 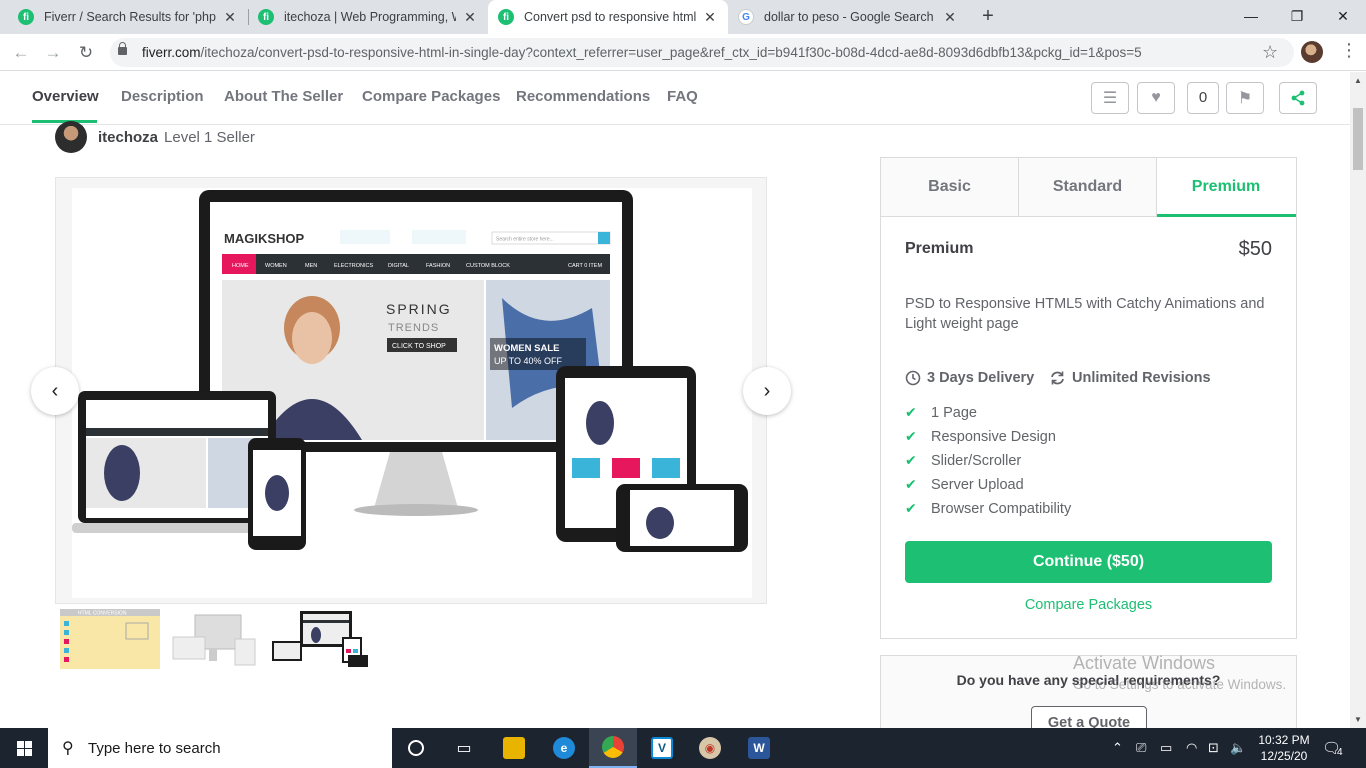 I want to click on subnav-about-seller: About The Seller, so click(x=283, y=96).